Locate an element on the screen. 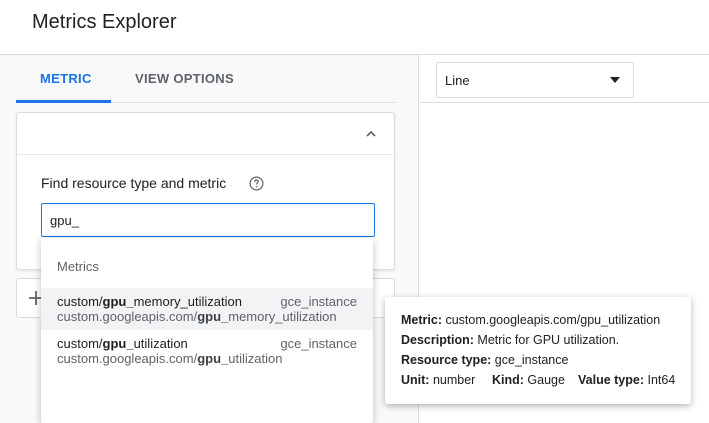  tab-metric: METRIC is located at coordinates (66, 78).